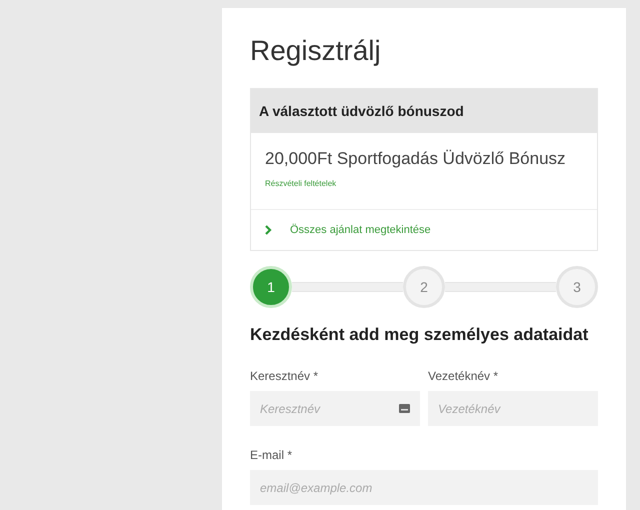 The width and height of the screenshot is (640, 510). What do you see at coordinates (577, 287) in the screenshot?
I see `step-indicator: 3` at bounding box center [577, 287].